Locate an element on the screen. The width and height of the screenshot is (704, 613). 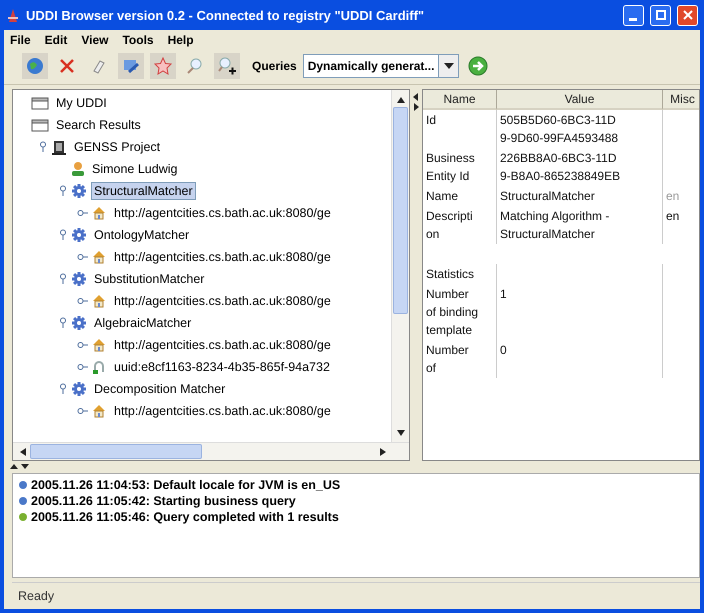
dropdown-arrow-button is located at coordinates (448, 66).